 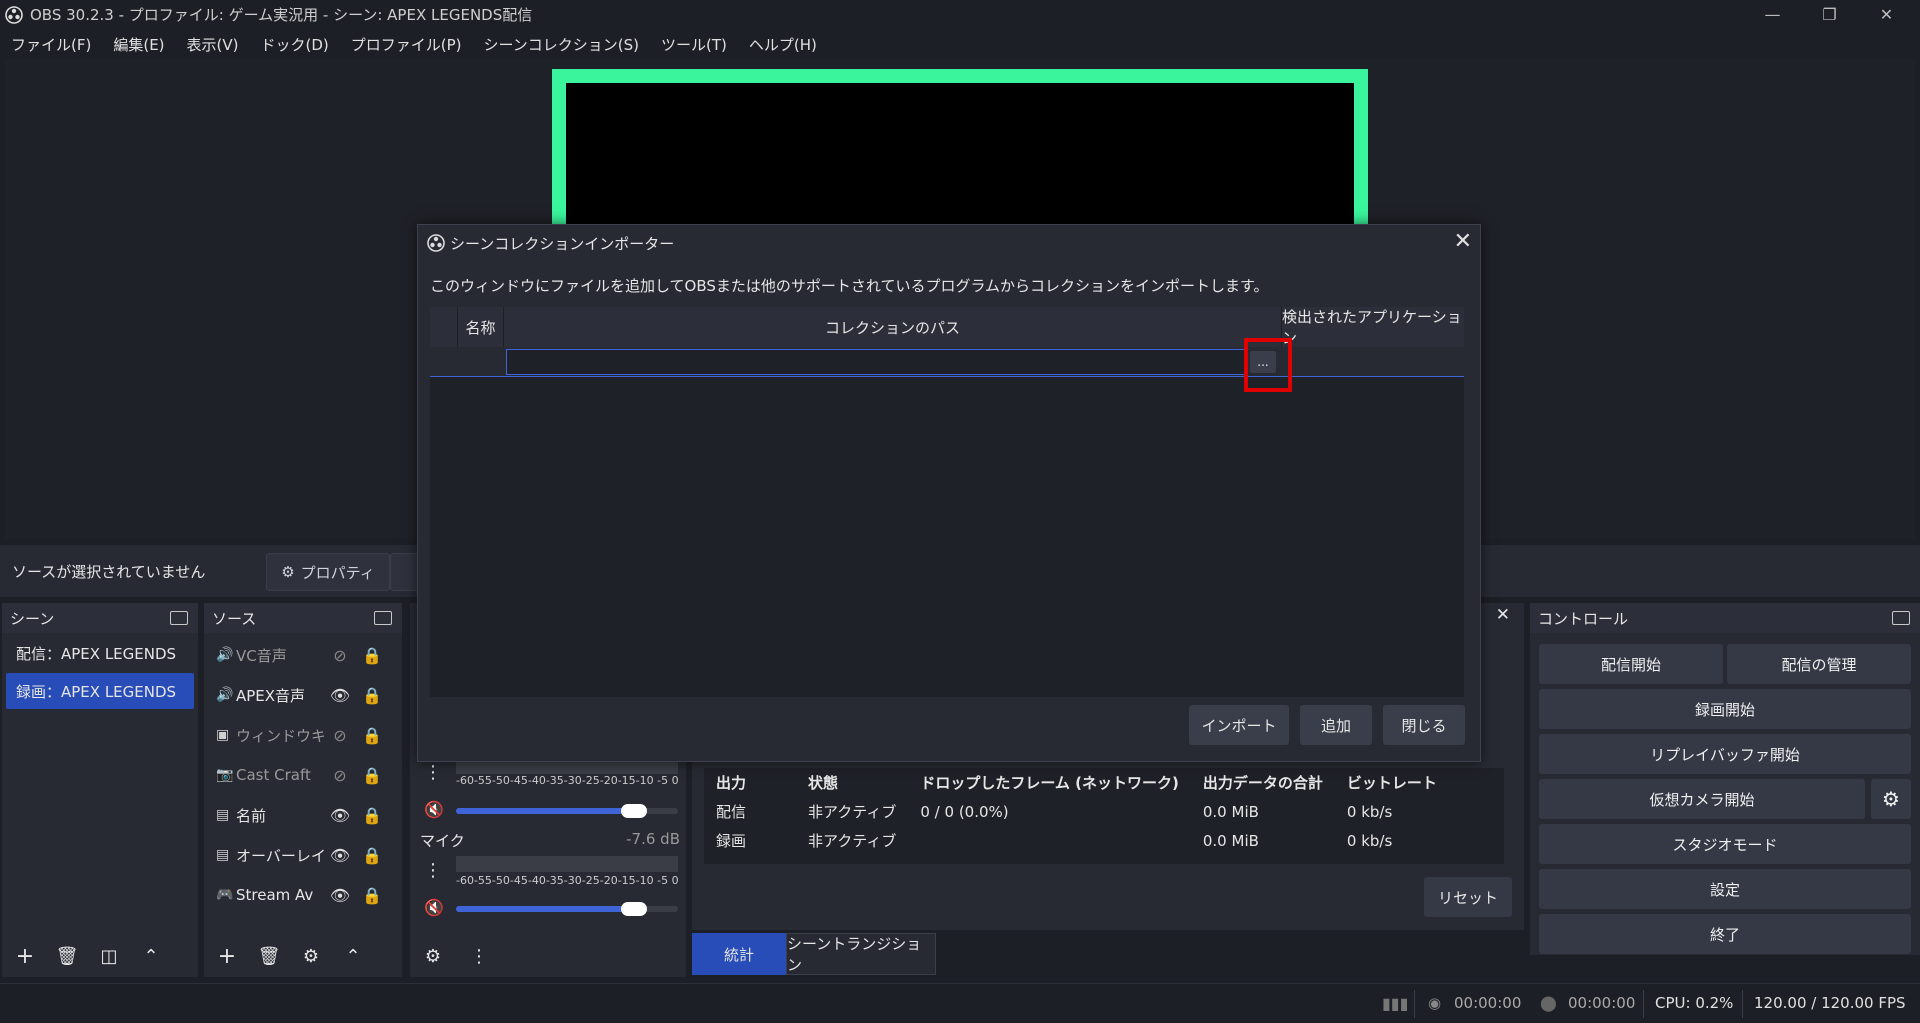 What do you see at coordinates (303, 815) in the screenshot?
I see `source-item: ▤ 名前 👁 🔒` at bounding box center [303, 815].